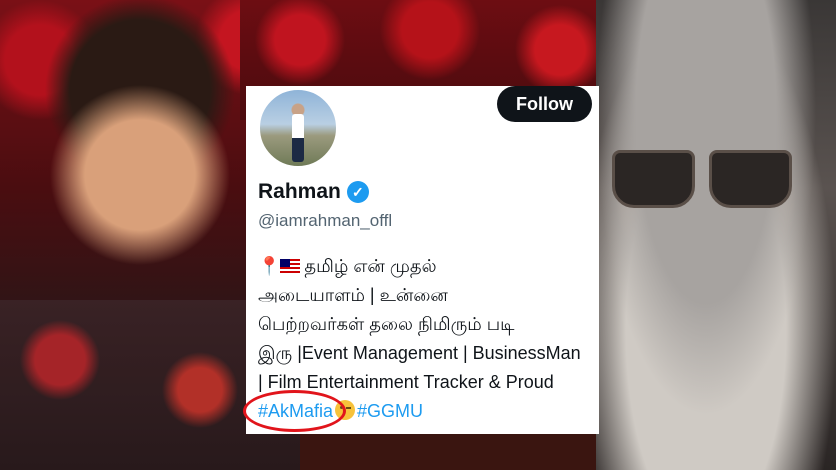  Describe the element at coordinates (357, 192) in the screenshot. I see `verified-badge-icon: ✓` at that location.